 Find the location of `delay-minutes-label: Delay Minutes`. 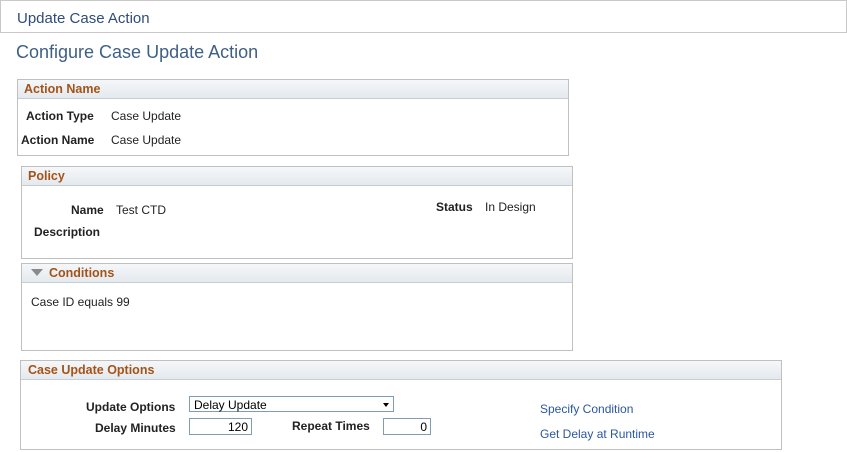

delay-minutes-label: Delay Minutes is located at coordinates (135, 428).